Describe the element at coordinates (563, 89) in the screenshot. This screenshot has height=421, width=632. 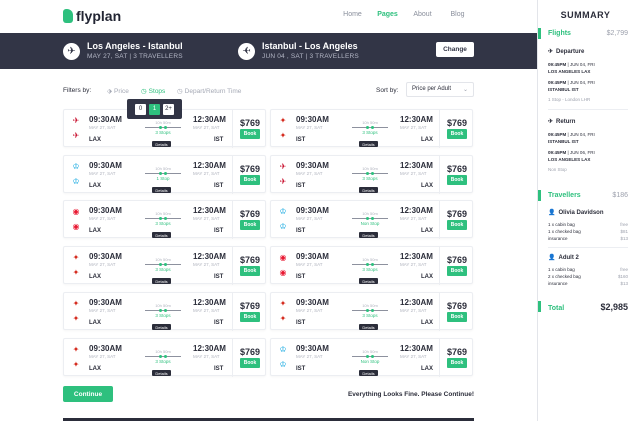
I see `departure-city-2: ISTANBUL IST` at that location.